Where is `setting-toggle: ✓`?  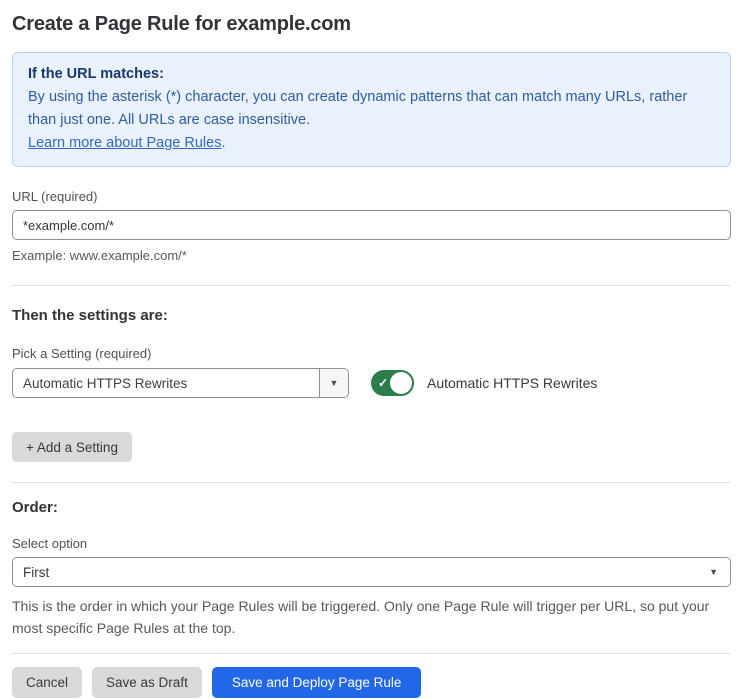 setting-toggle: ✓ is located at coordinates (392, 383).